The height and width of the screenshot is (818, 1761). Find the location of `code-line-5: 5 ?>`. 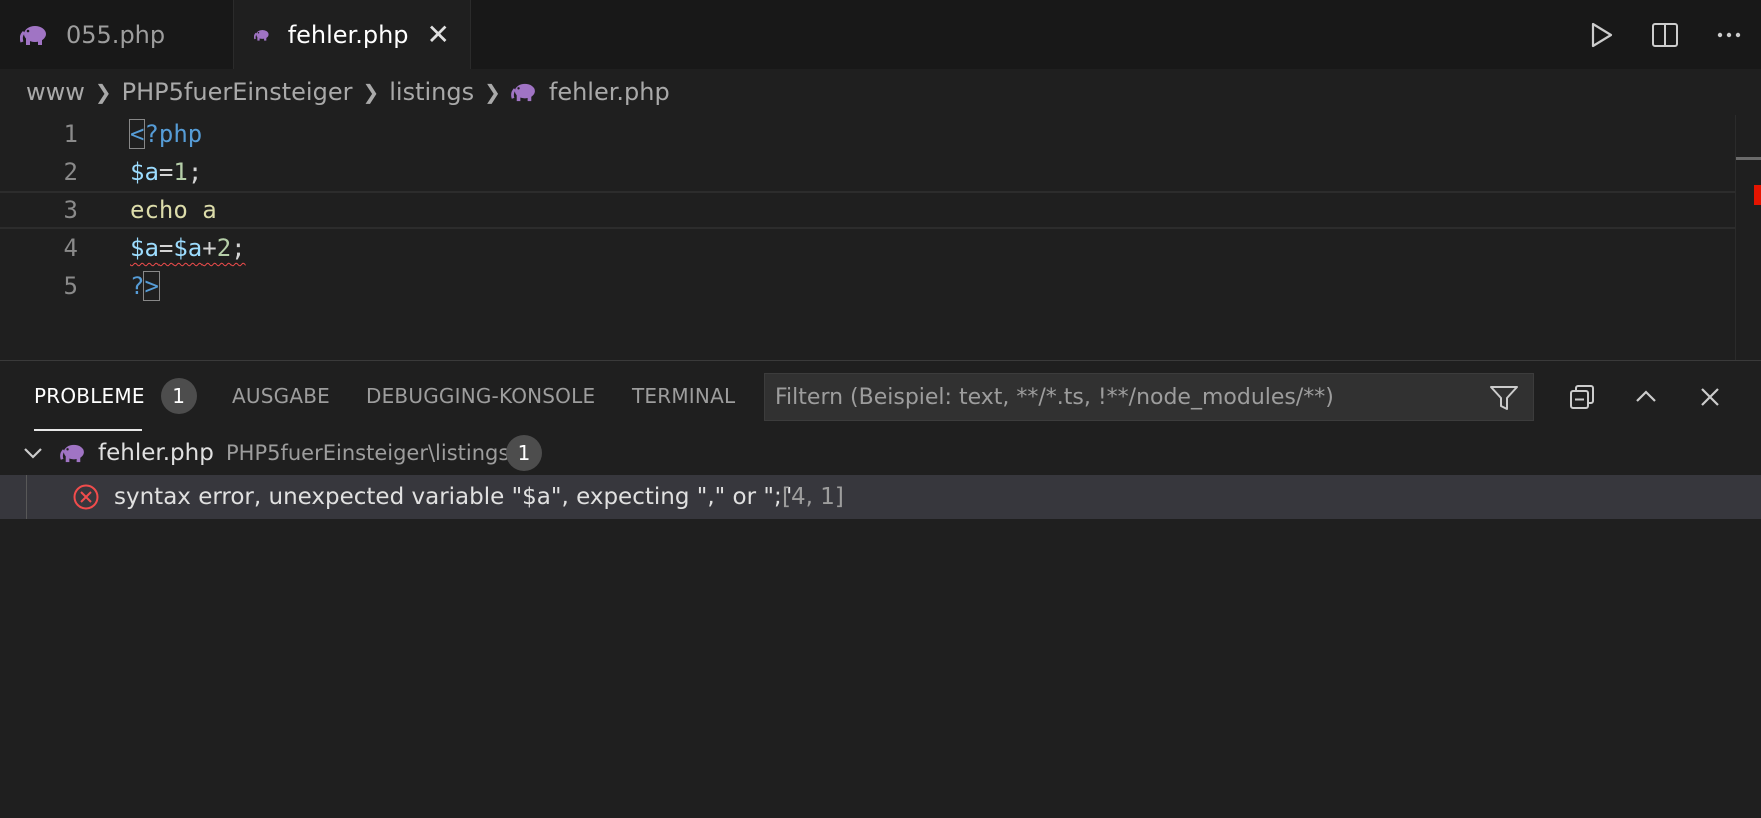

code-line-5: 5 ?> is located at coordinates (867, 286).